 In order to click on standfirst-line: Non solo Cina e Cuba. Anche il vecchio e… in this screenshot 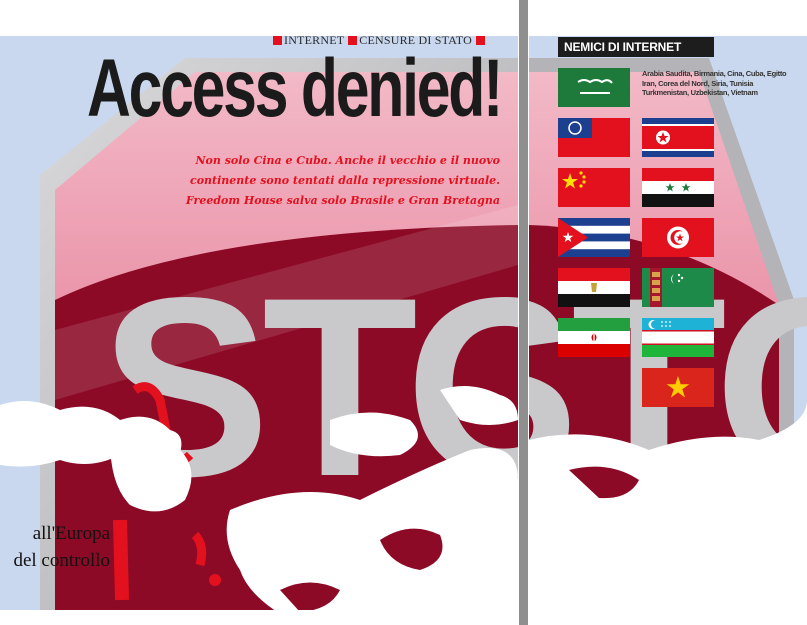, I will do `click(348, 160)`.